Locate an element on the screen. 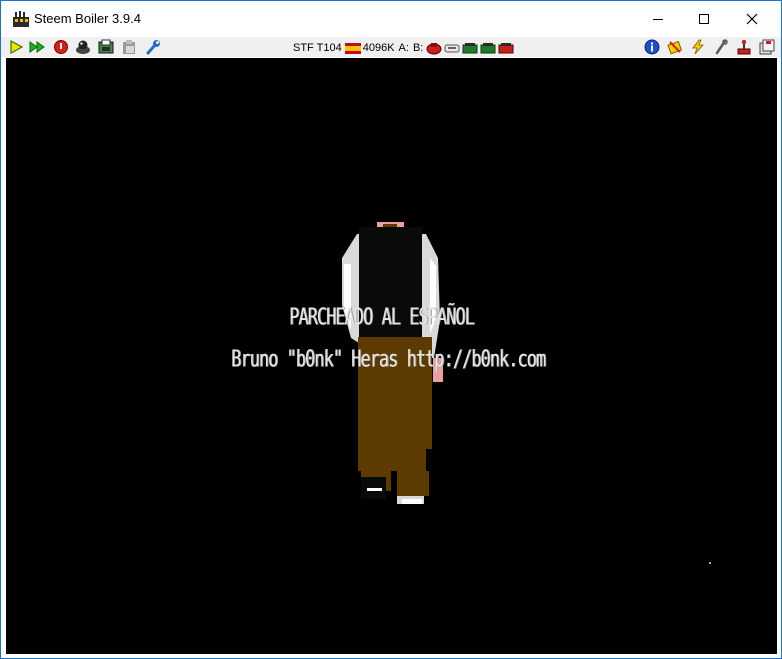 This screenshot has height=659, width=782. maximize-icon is located at coordinates (704, 19).